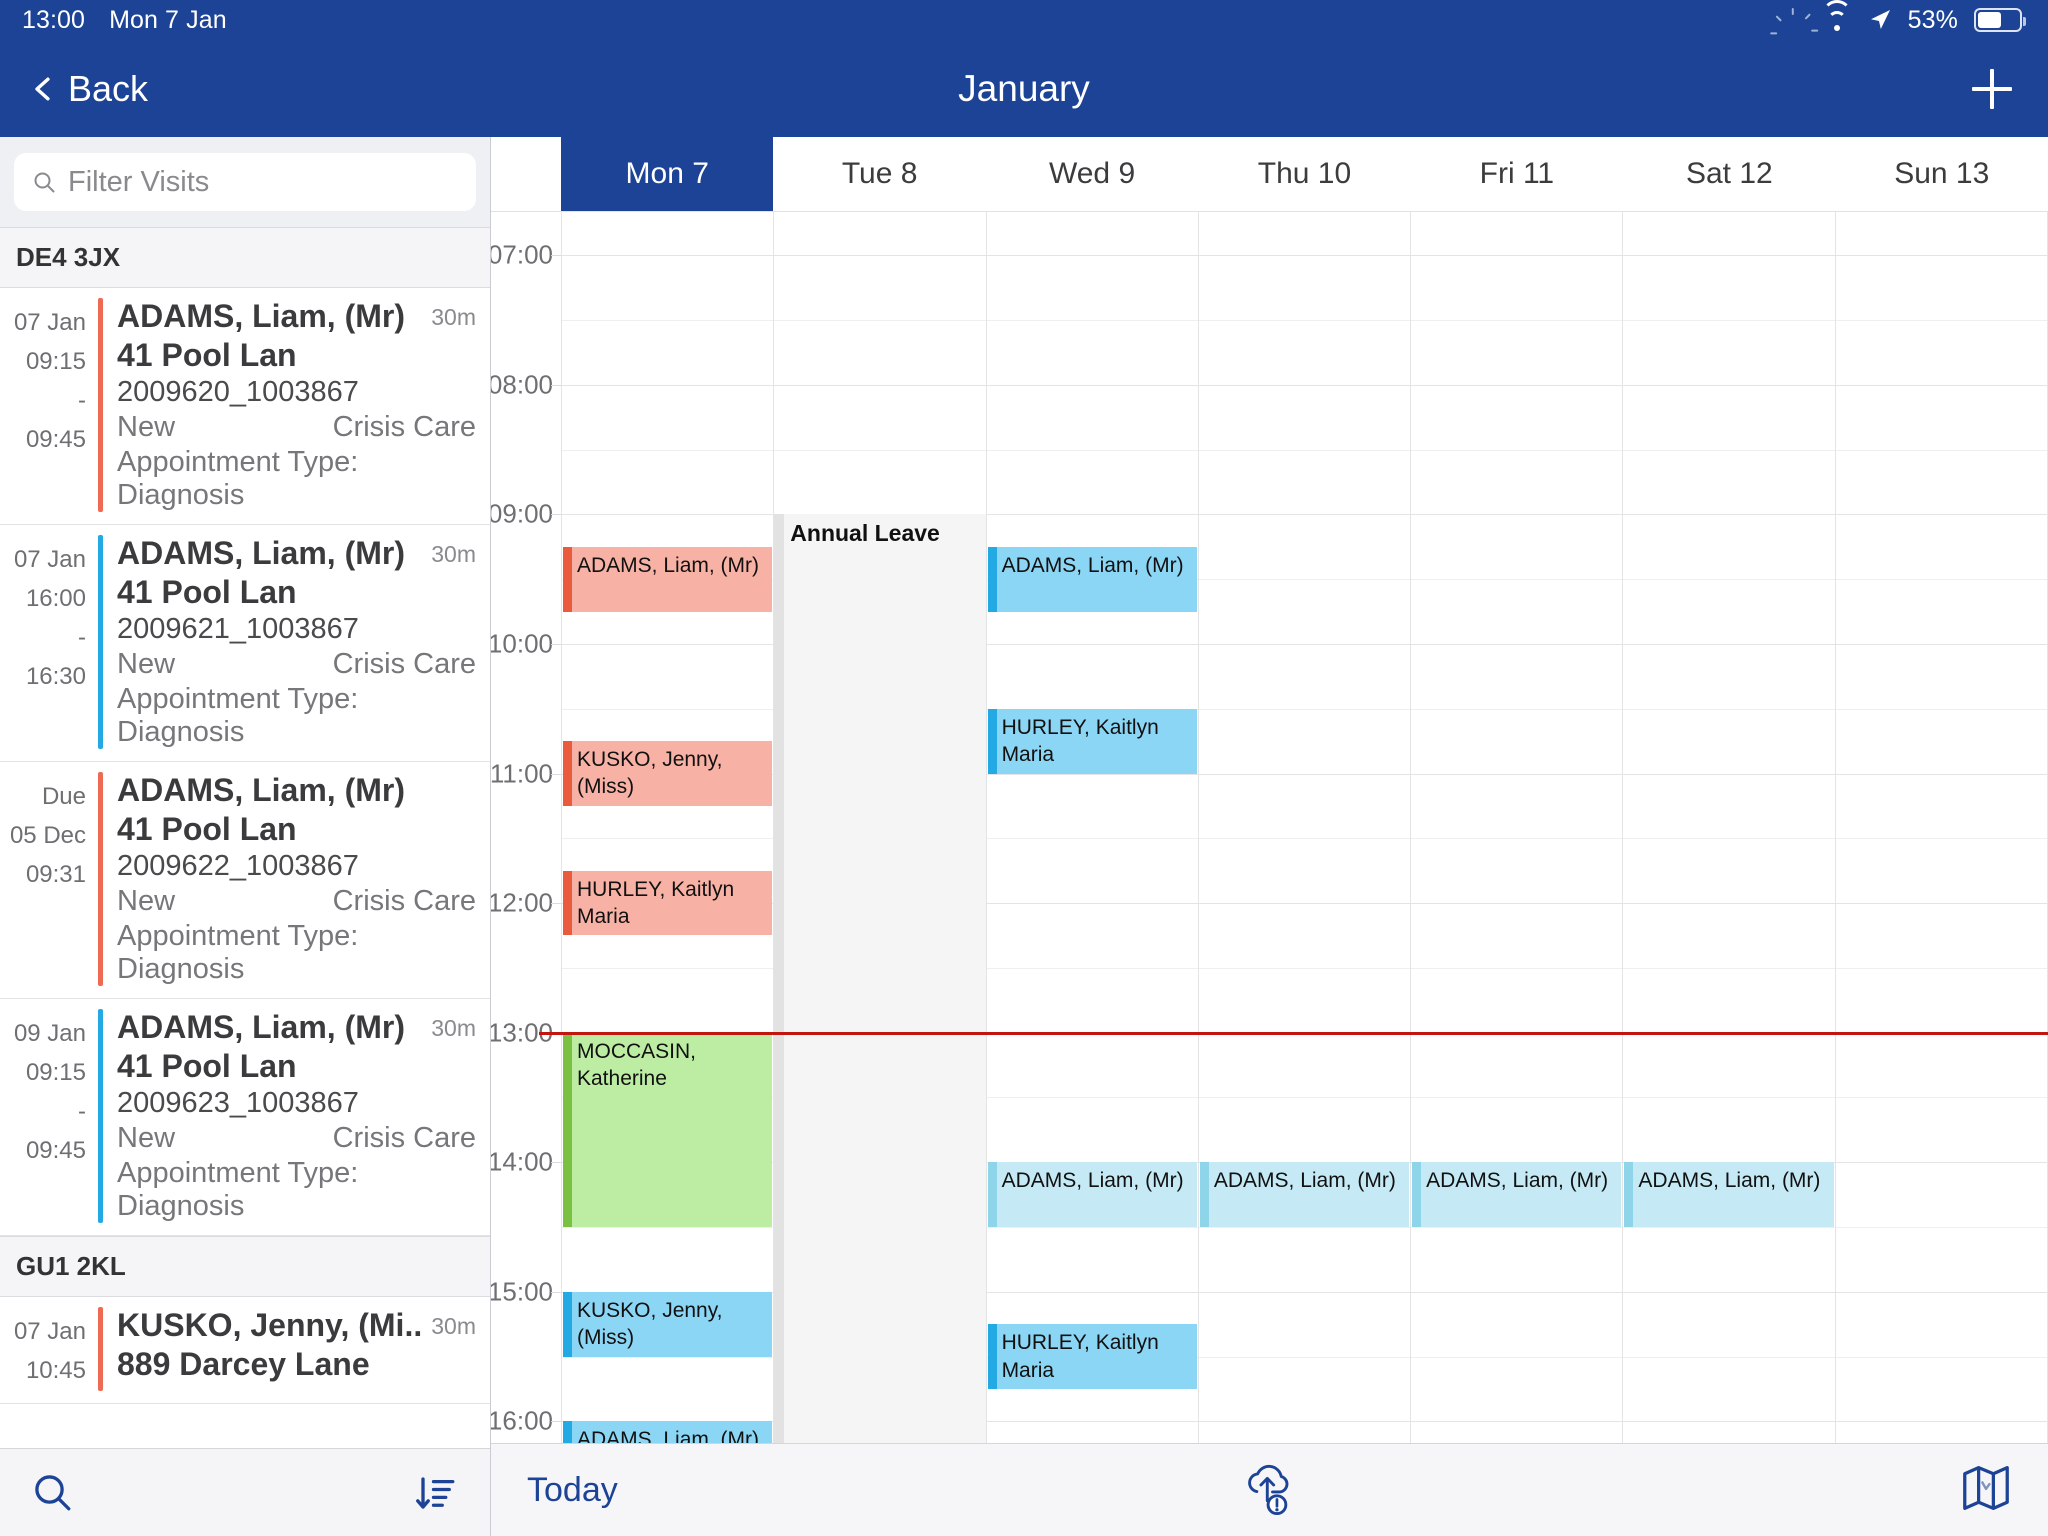  What do you see at coordinates (243, 1364) in the screenshot?
I see `visit-address: 889 Darcey Lane` at bounding box center [243, 1364].